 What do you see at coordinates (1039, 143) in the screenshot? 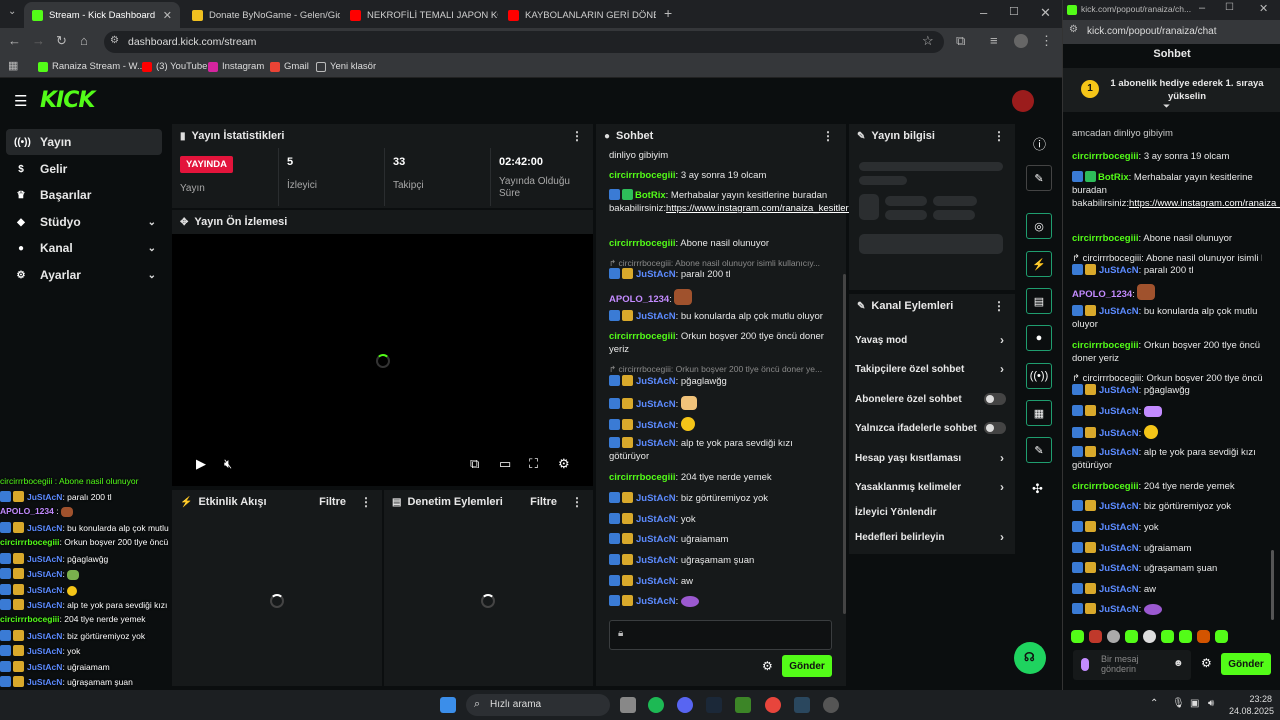
I see `info-icon: ⓘ` at bounding box center [1039, 143].